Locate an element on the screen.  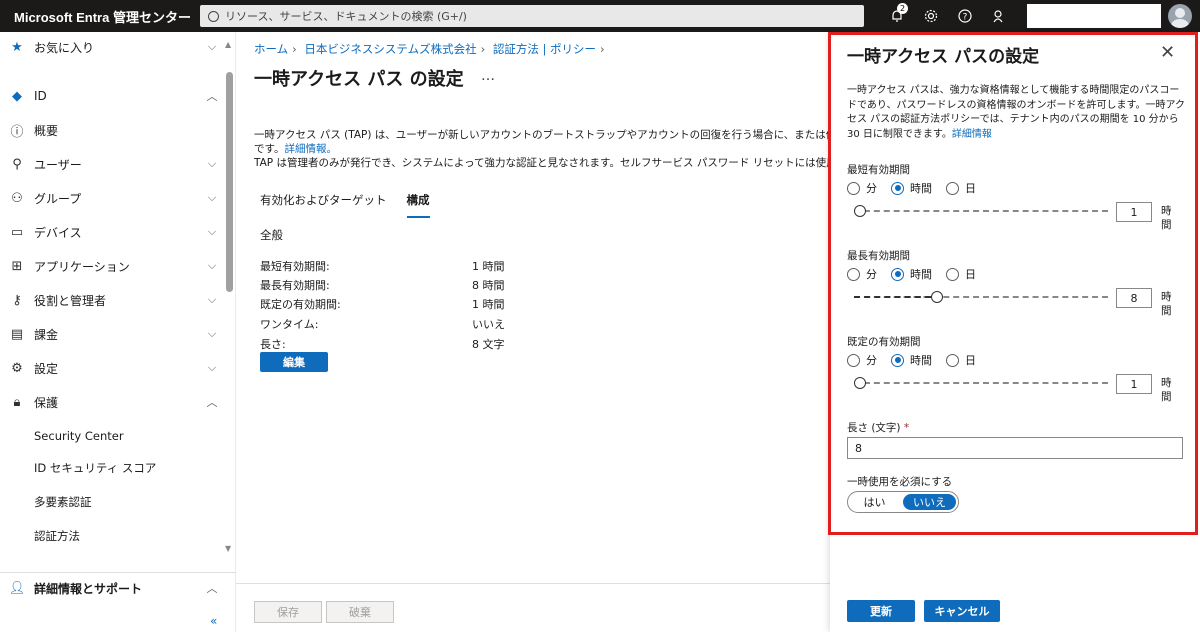
min-lifetime-slider is located at coordinates (981, 211).